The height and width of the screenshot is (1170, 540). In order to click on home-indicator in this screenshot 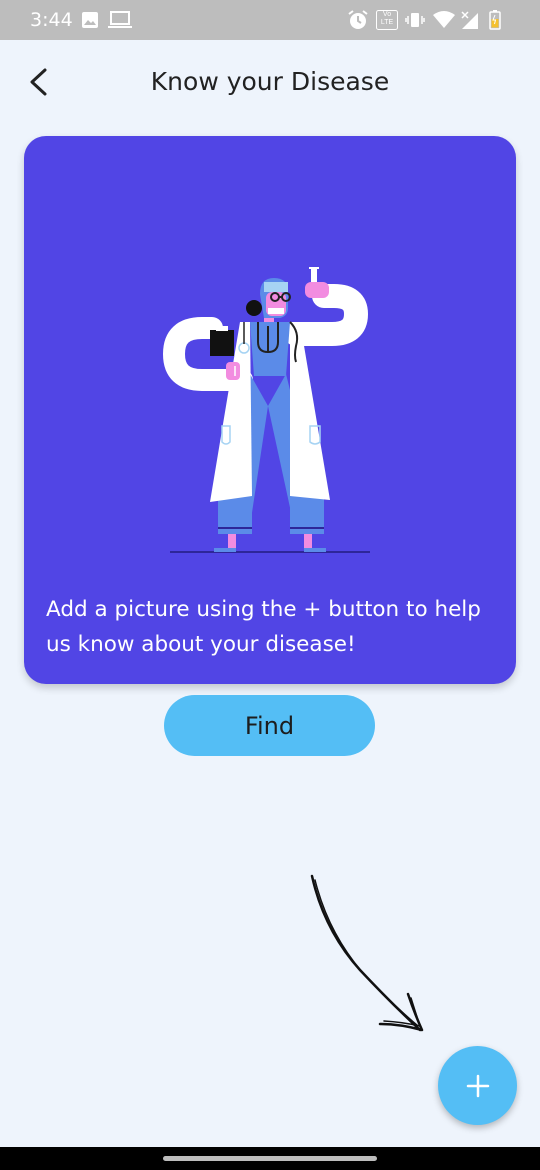, I will do `click(270, 1158)`.